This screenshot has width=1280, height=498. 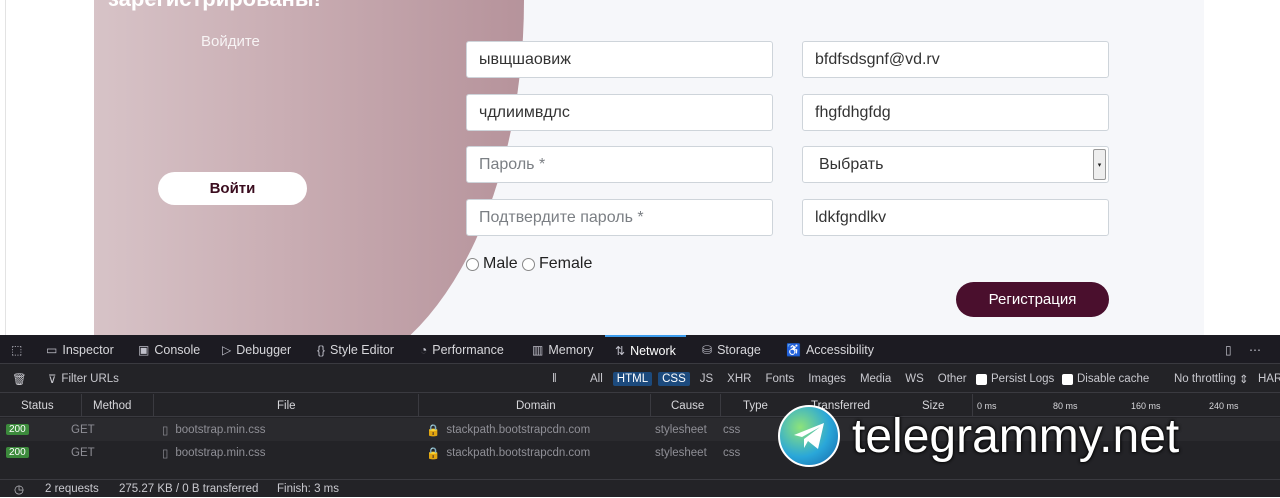 I want to click on tab-accessibility: ♿ Accessibility, so click(x=830, y=349).